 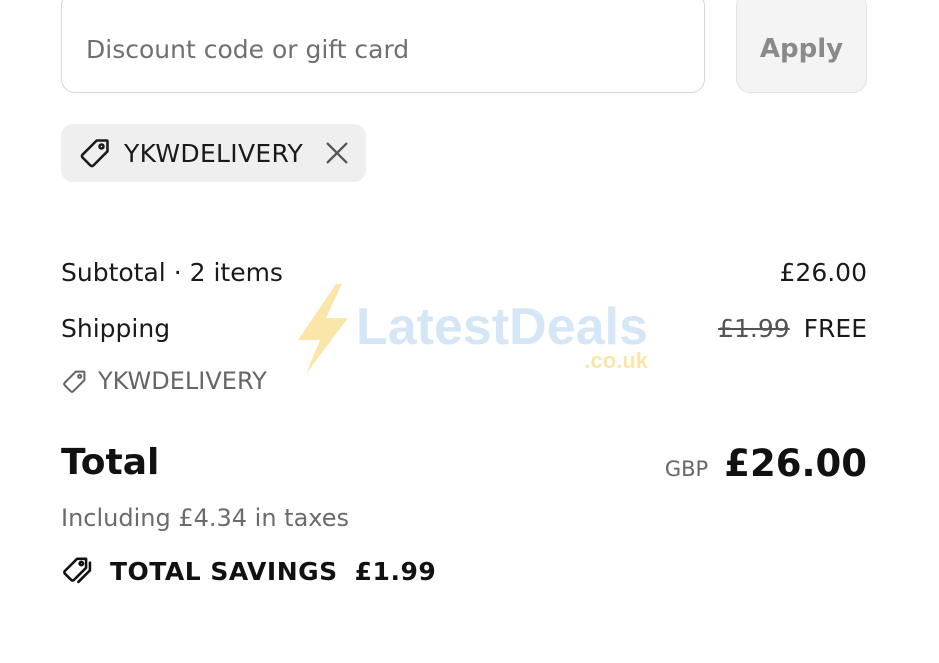 What do you see at coordinates (182, 381) in the screenshot?
I see `shipping-code-label: YKWDELIVERY` at bounding box center [182, 381].